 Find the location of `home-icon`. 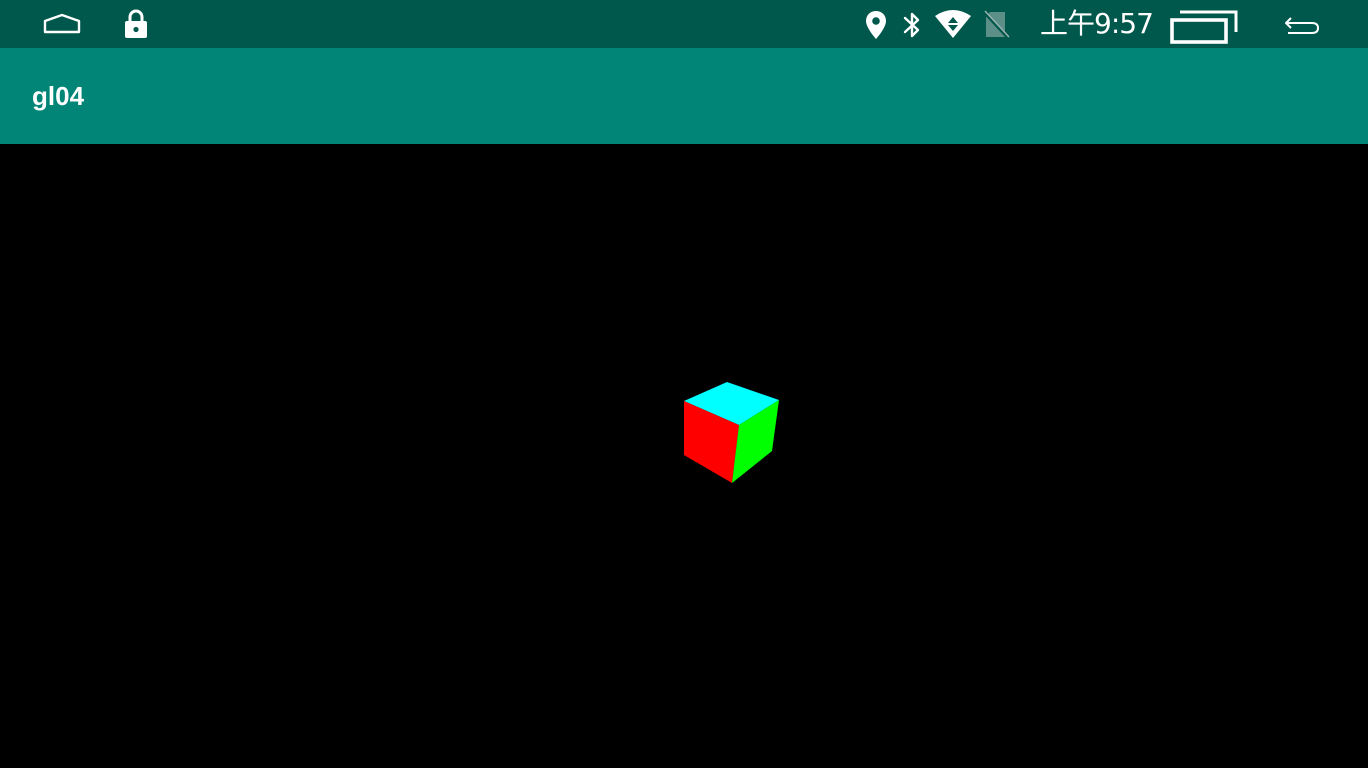

home-icon is located at coordinates (62, 24).